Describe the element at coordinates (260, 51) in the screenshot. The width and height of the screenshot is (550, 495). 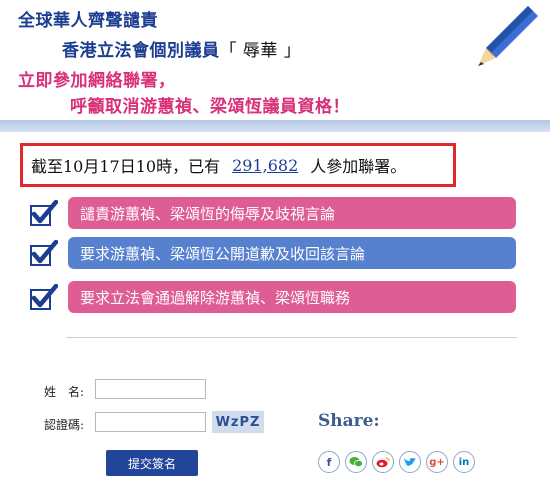
I see `headline-quote: 「 辱華 」` at that location.